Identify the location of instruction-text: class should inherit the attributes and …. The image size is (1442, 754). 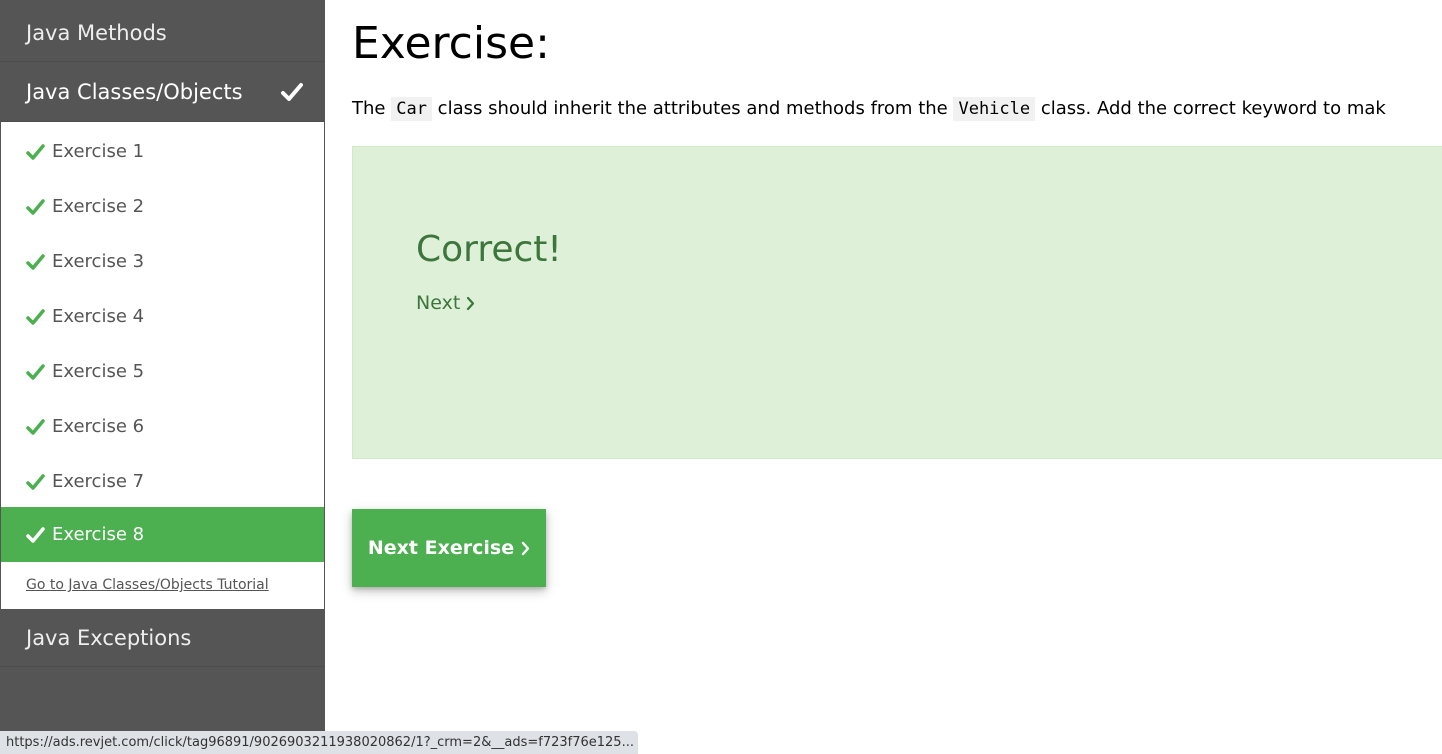
(692, 108).